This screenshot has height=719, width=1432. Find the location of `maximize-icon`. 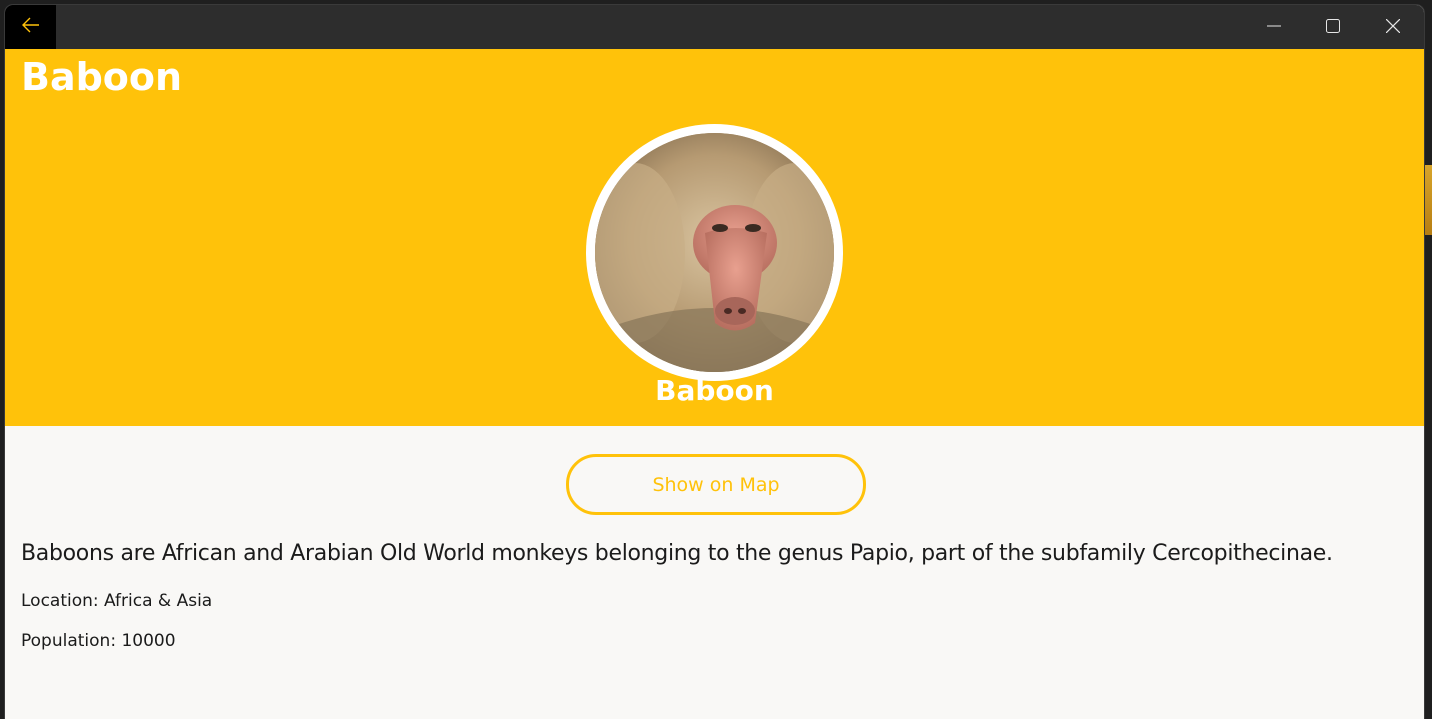

maximize-icon is located at coordinates (1333, 27).